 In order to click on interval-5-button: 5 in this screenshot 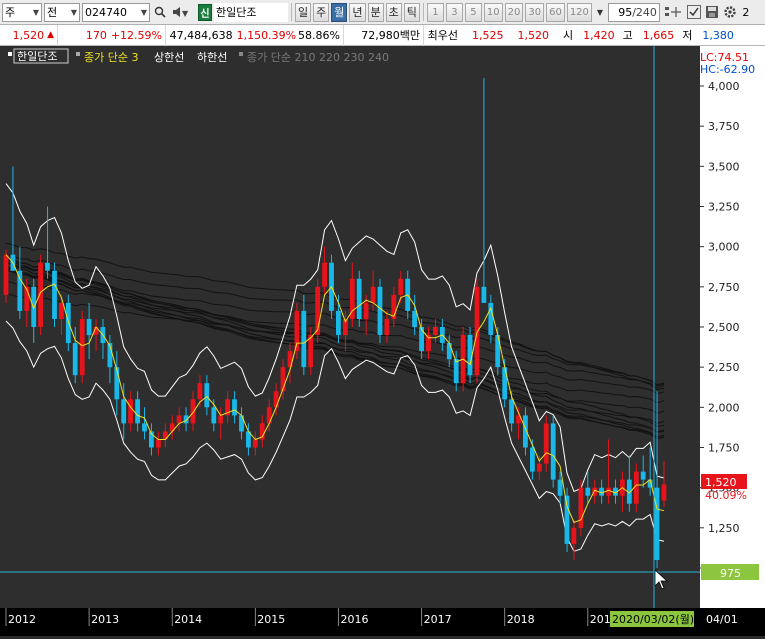, I will do `click(473, 12)`.